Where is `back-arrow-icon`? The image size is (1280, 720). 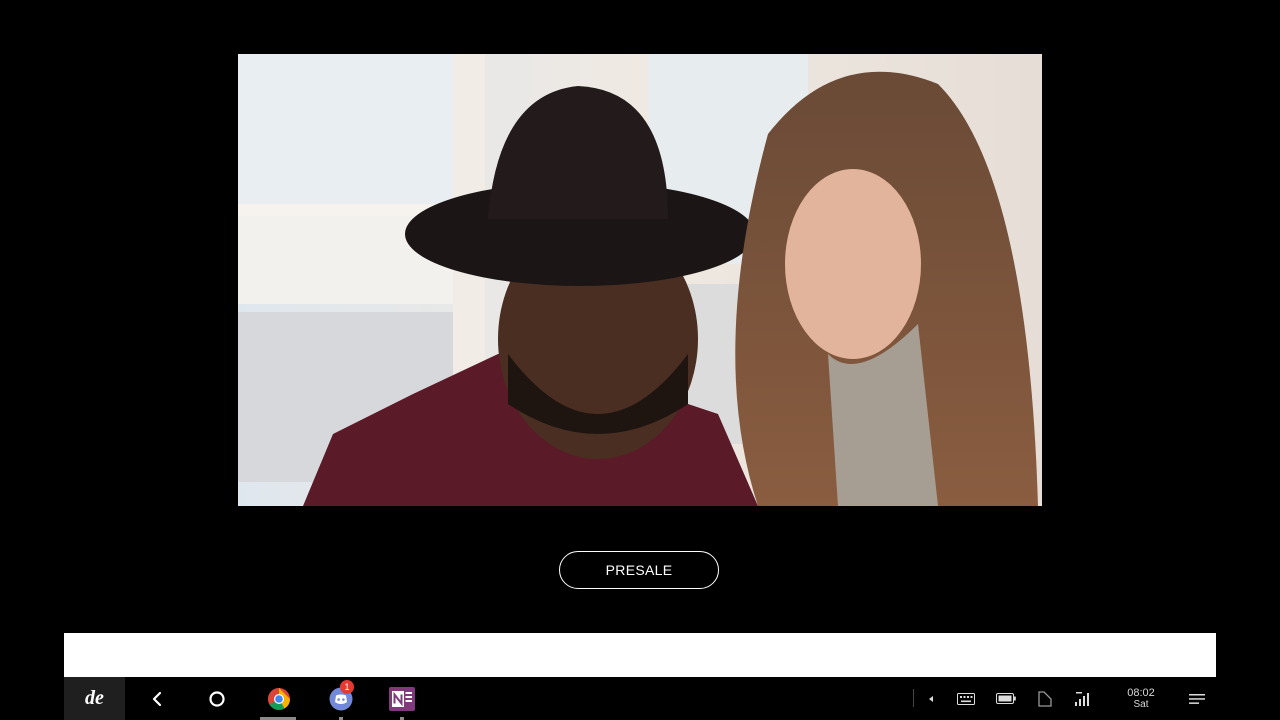
back-arrow-icon is located at coordinates (157, 698).